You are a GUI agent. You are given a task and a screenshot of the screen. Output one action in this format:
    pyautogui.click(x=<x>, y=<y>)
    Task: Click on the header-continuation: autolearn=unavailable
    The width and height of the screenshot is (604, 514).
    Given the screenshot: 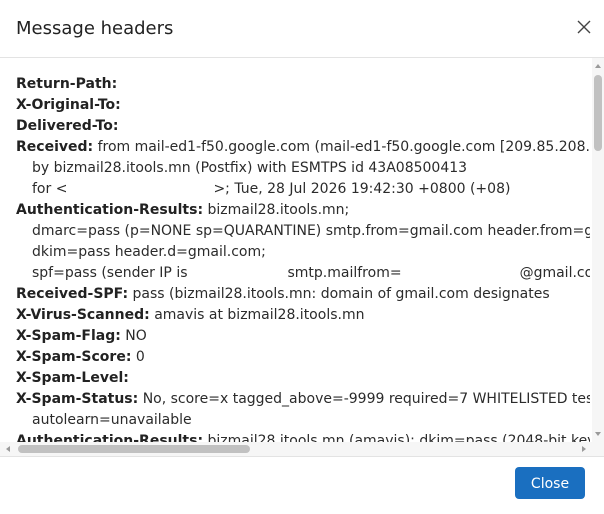 What is the action you would take?
    pyautogui.click(x=303, y=420)
    